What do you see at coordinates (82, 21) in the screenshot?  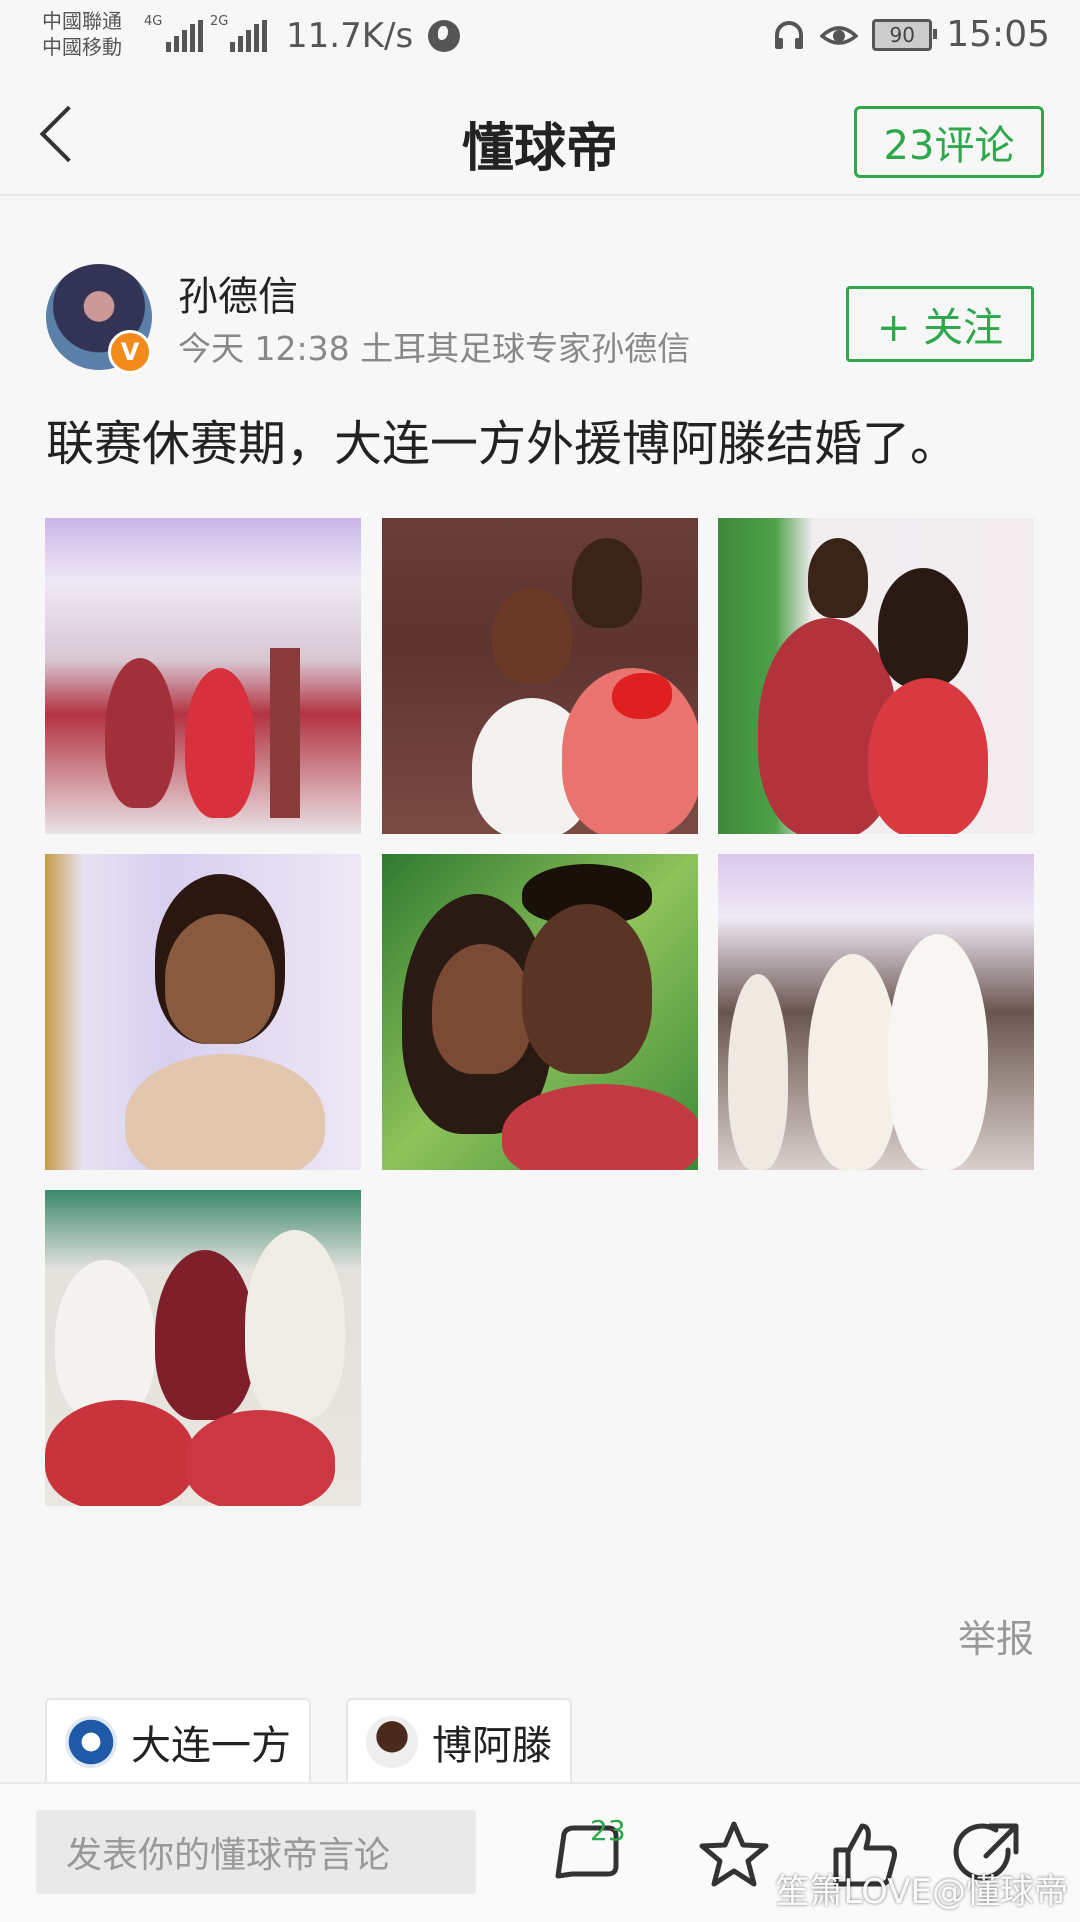 I see `carrier-1: 中國聯通` at bounding box center [82, 21].